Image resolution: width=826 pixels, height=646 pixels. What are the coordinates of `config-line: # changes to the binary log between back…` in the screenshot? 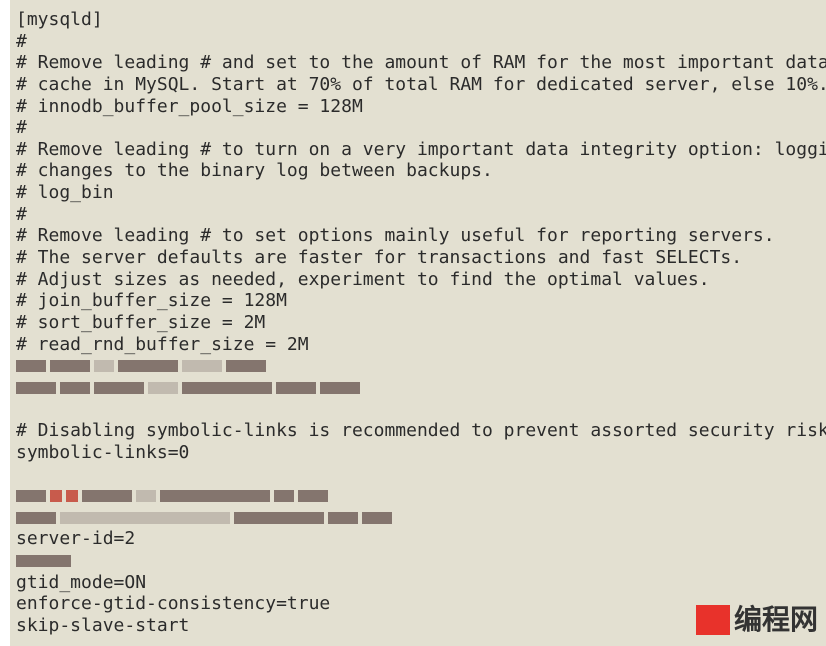 It's located at (254, 171).